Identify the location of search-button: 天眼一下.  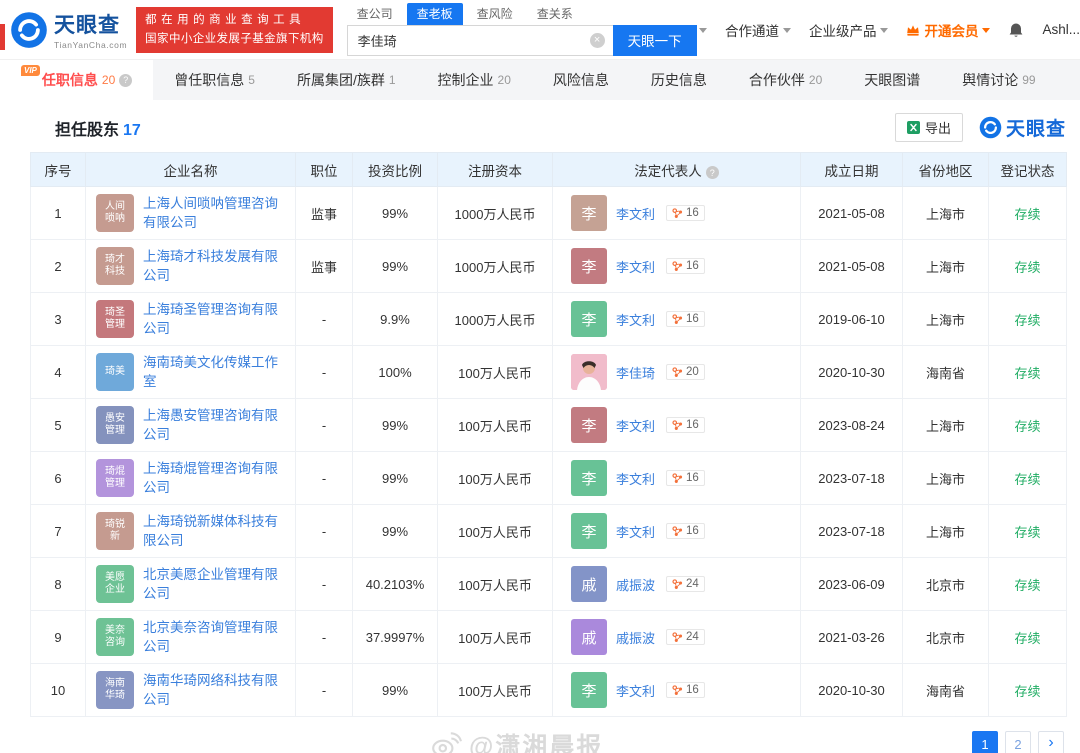
(654, 40).